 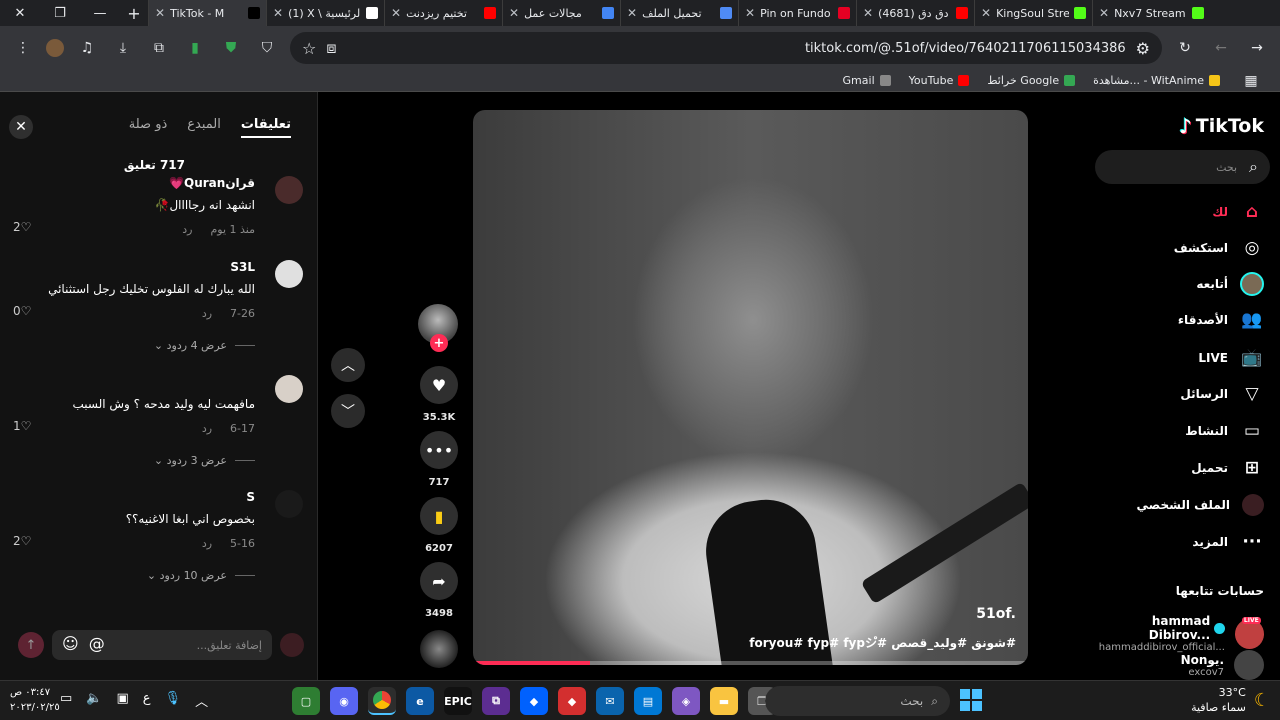 I want to click on microphone-icon: 🎙, so click(x=173, y=700).